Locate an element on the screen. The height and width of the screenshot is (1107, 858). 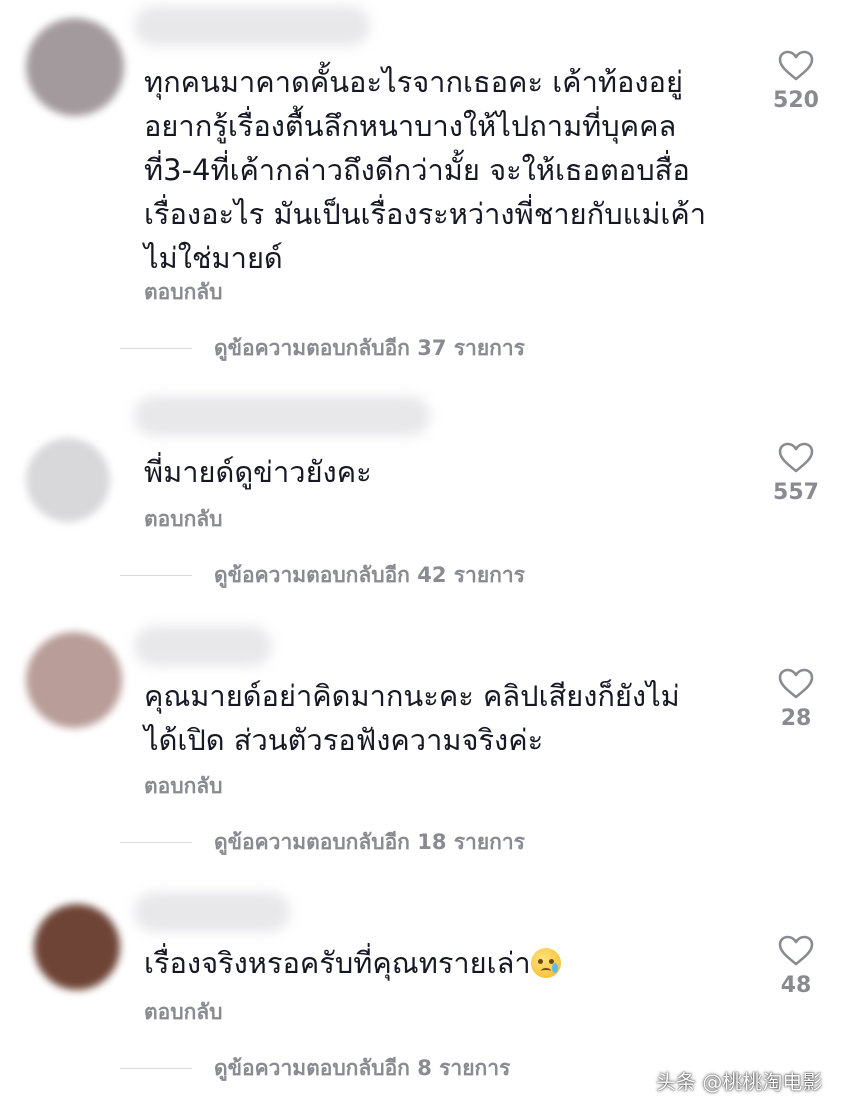
like-count: 48 is located at coordinates (796, 985).